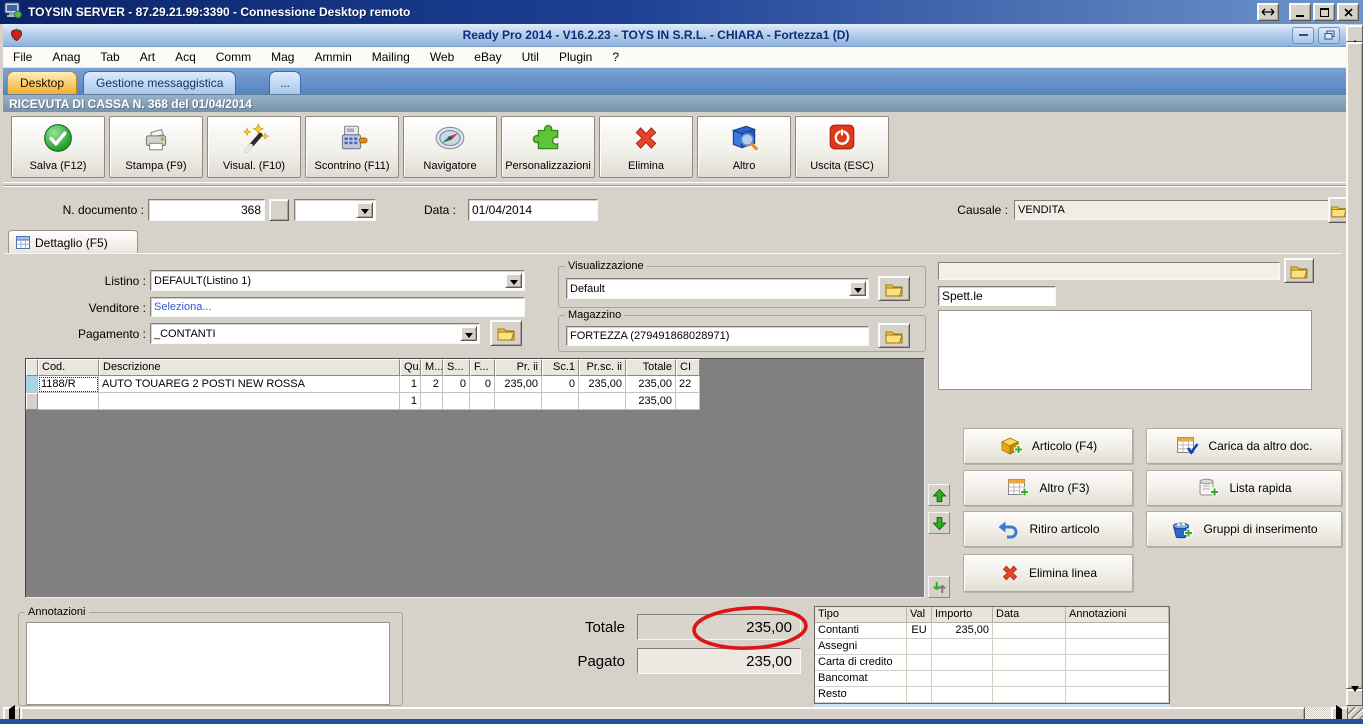 The image size is (1363, 724). I want to click on elimina-linea-button: Elimina linea, so click(1048, 573).